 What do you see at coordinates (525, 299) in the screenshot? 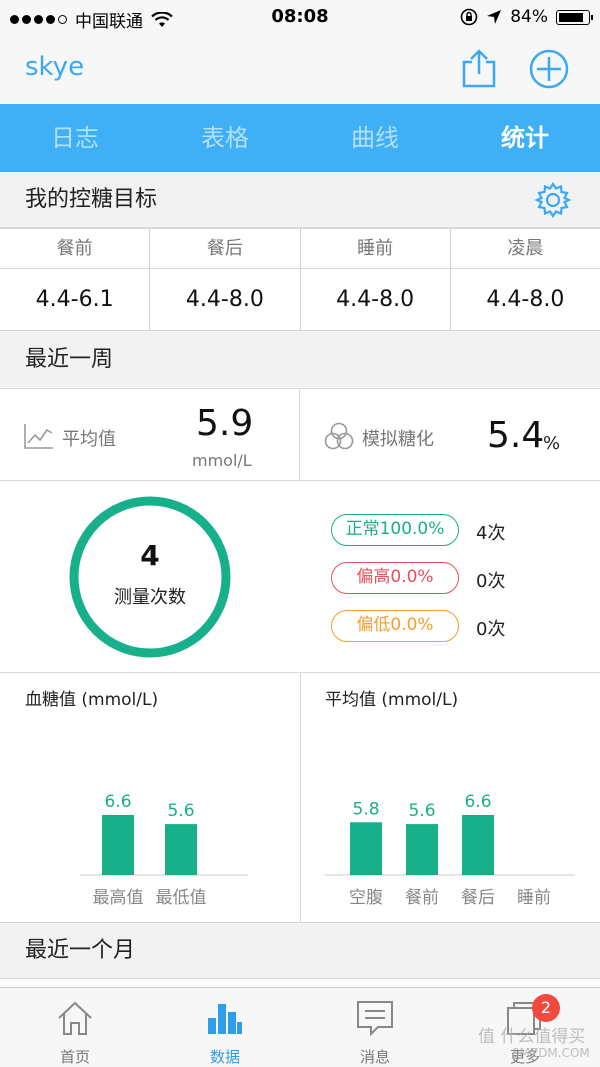
I see `goal-value-early-morning: 4.4-8.0` at bounding box center [525, 299].